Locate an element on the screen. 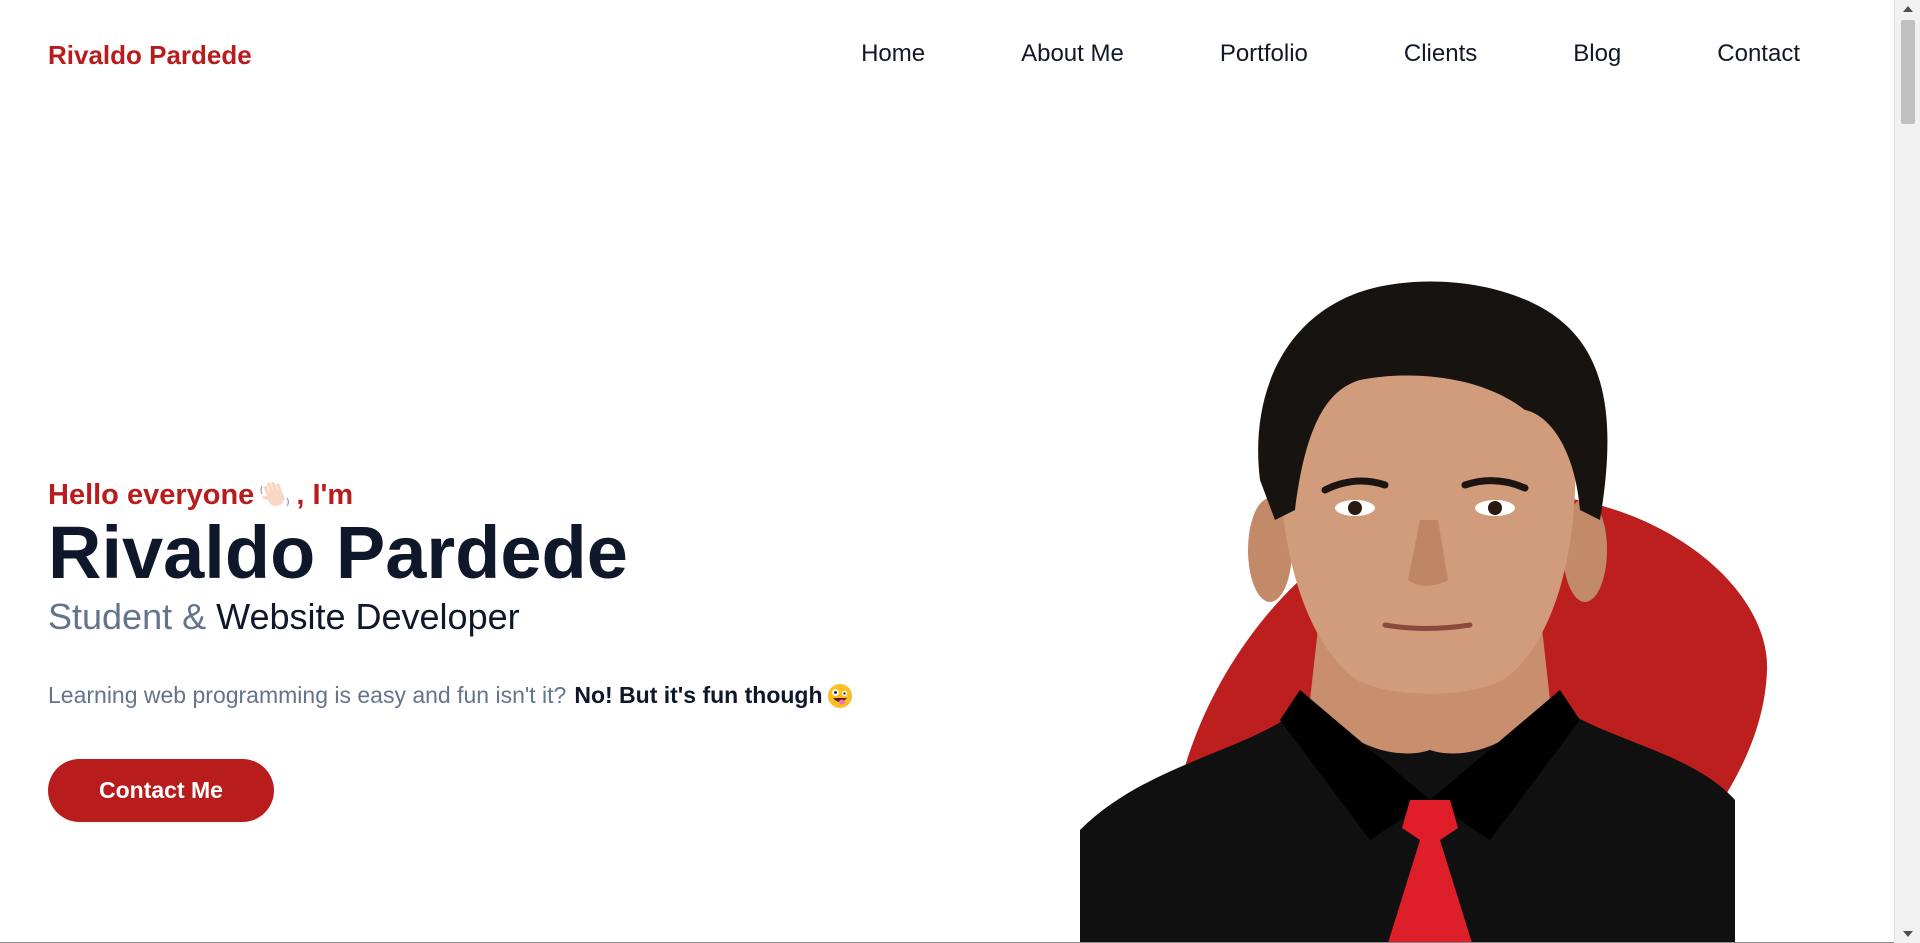 The width and height of the screenshot is (1920, 943). scroll-up-icon is located at coordinates (1908, 9).